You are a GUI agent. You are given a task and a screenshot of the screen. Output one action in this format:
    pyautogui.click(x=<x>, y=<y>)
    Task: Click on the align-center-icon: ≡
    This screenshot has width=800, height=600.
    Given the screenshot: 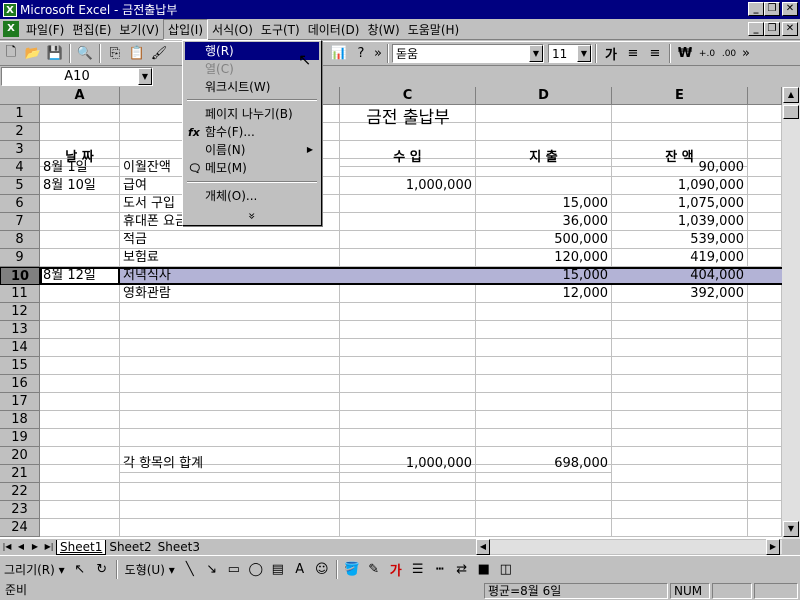 What is the action you would take?
    pyautogui.click(x=655, y=53)
    